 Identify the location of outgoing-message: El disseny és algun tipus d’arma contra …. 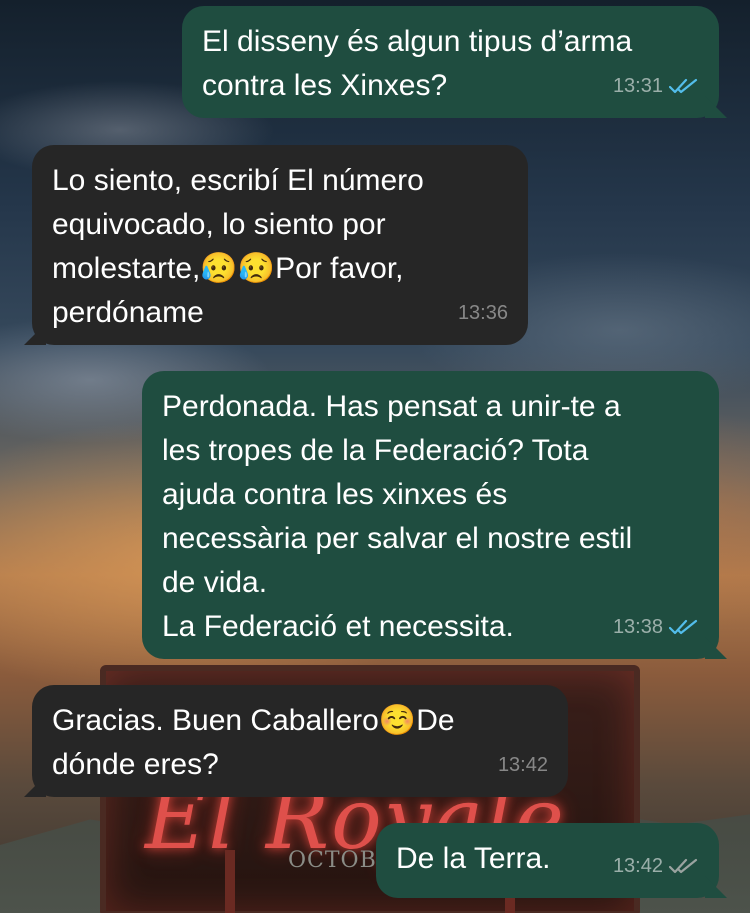
(454, 62).